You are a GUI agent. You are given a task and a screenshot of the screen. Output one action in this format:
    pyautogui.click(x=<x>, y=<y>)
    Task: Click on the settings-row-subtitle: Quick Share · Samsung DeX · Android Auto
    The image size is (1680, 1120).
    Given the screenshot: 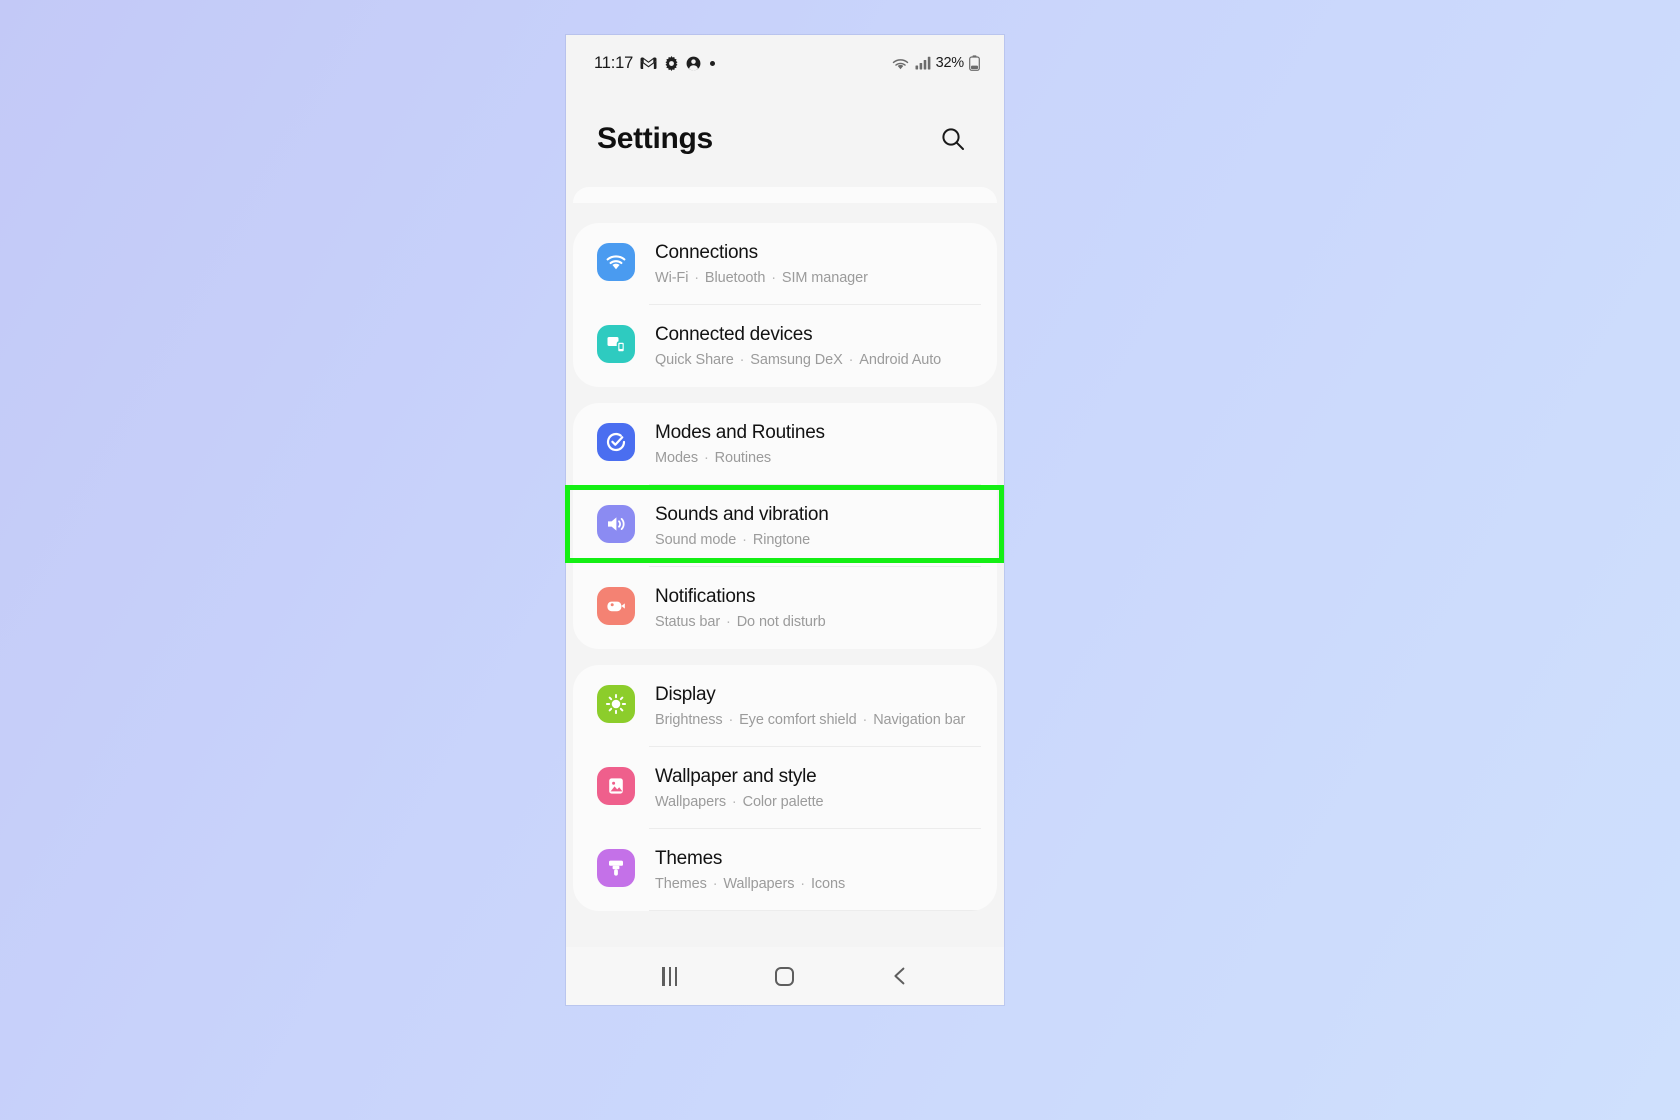 What is the action you would take?
    pyautogui.click(x=798, y=360)
    